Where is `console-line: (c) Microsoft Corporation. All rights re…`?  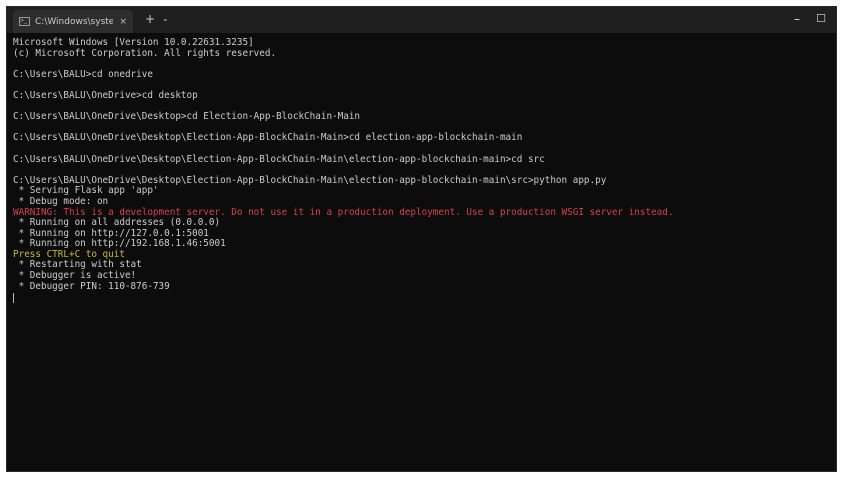
console-line: (c) Microsoft Corporation. All rights re… is located at coordinates (145, 53).